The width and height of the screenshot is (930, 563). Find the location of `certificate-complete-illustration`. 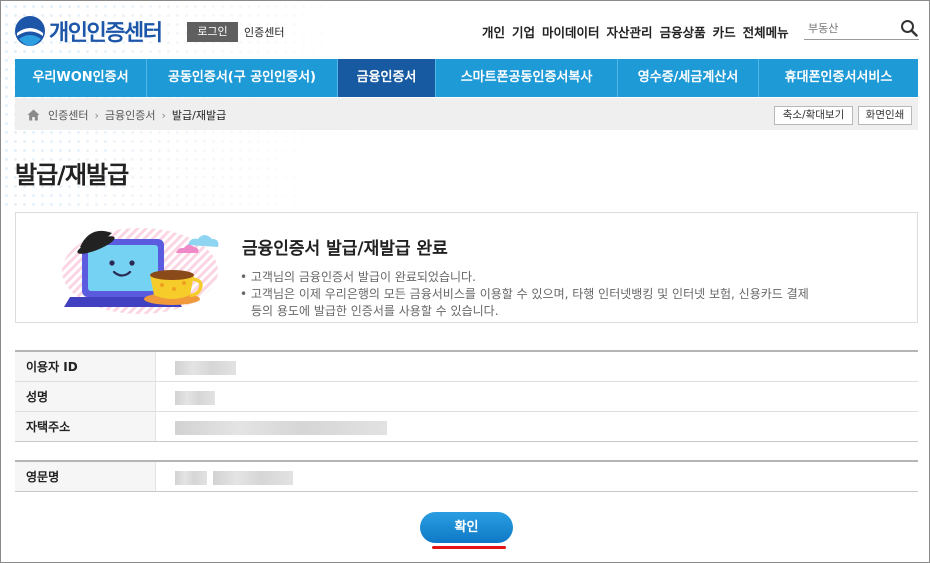

certificate-complete-illustration is located at coordinates (140, 271).